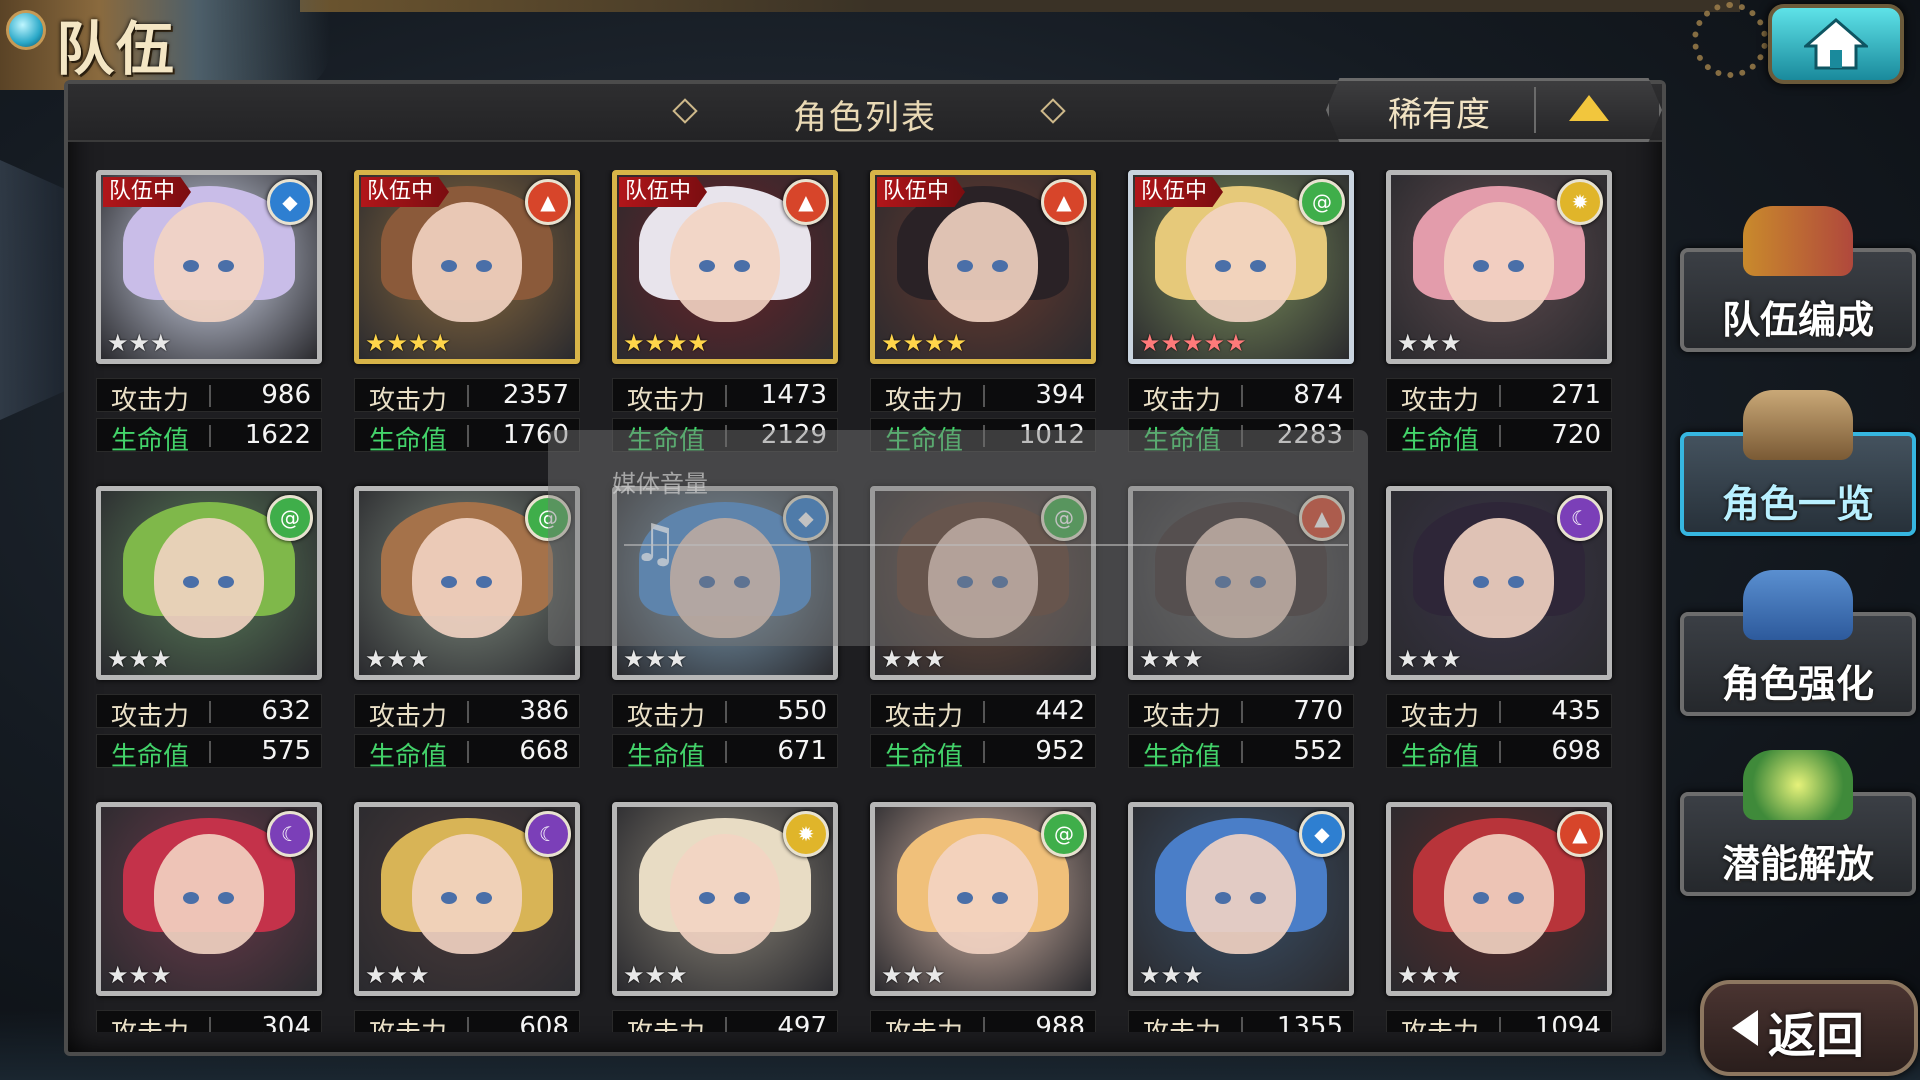 The image size is (1920, 1080). What do you see at coordinates (1318, 751) in the screenshot?
I see `hp-value: 552` at bounding box center [1318, 751].